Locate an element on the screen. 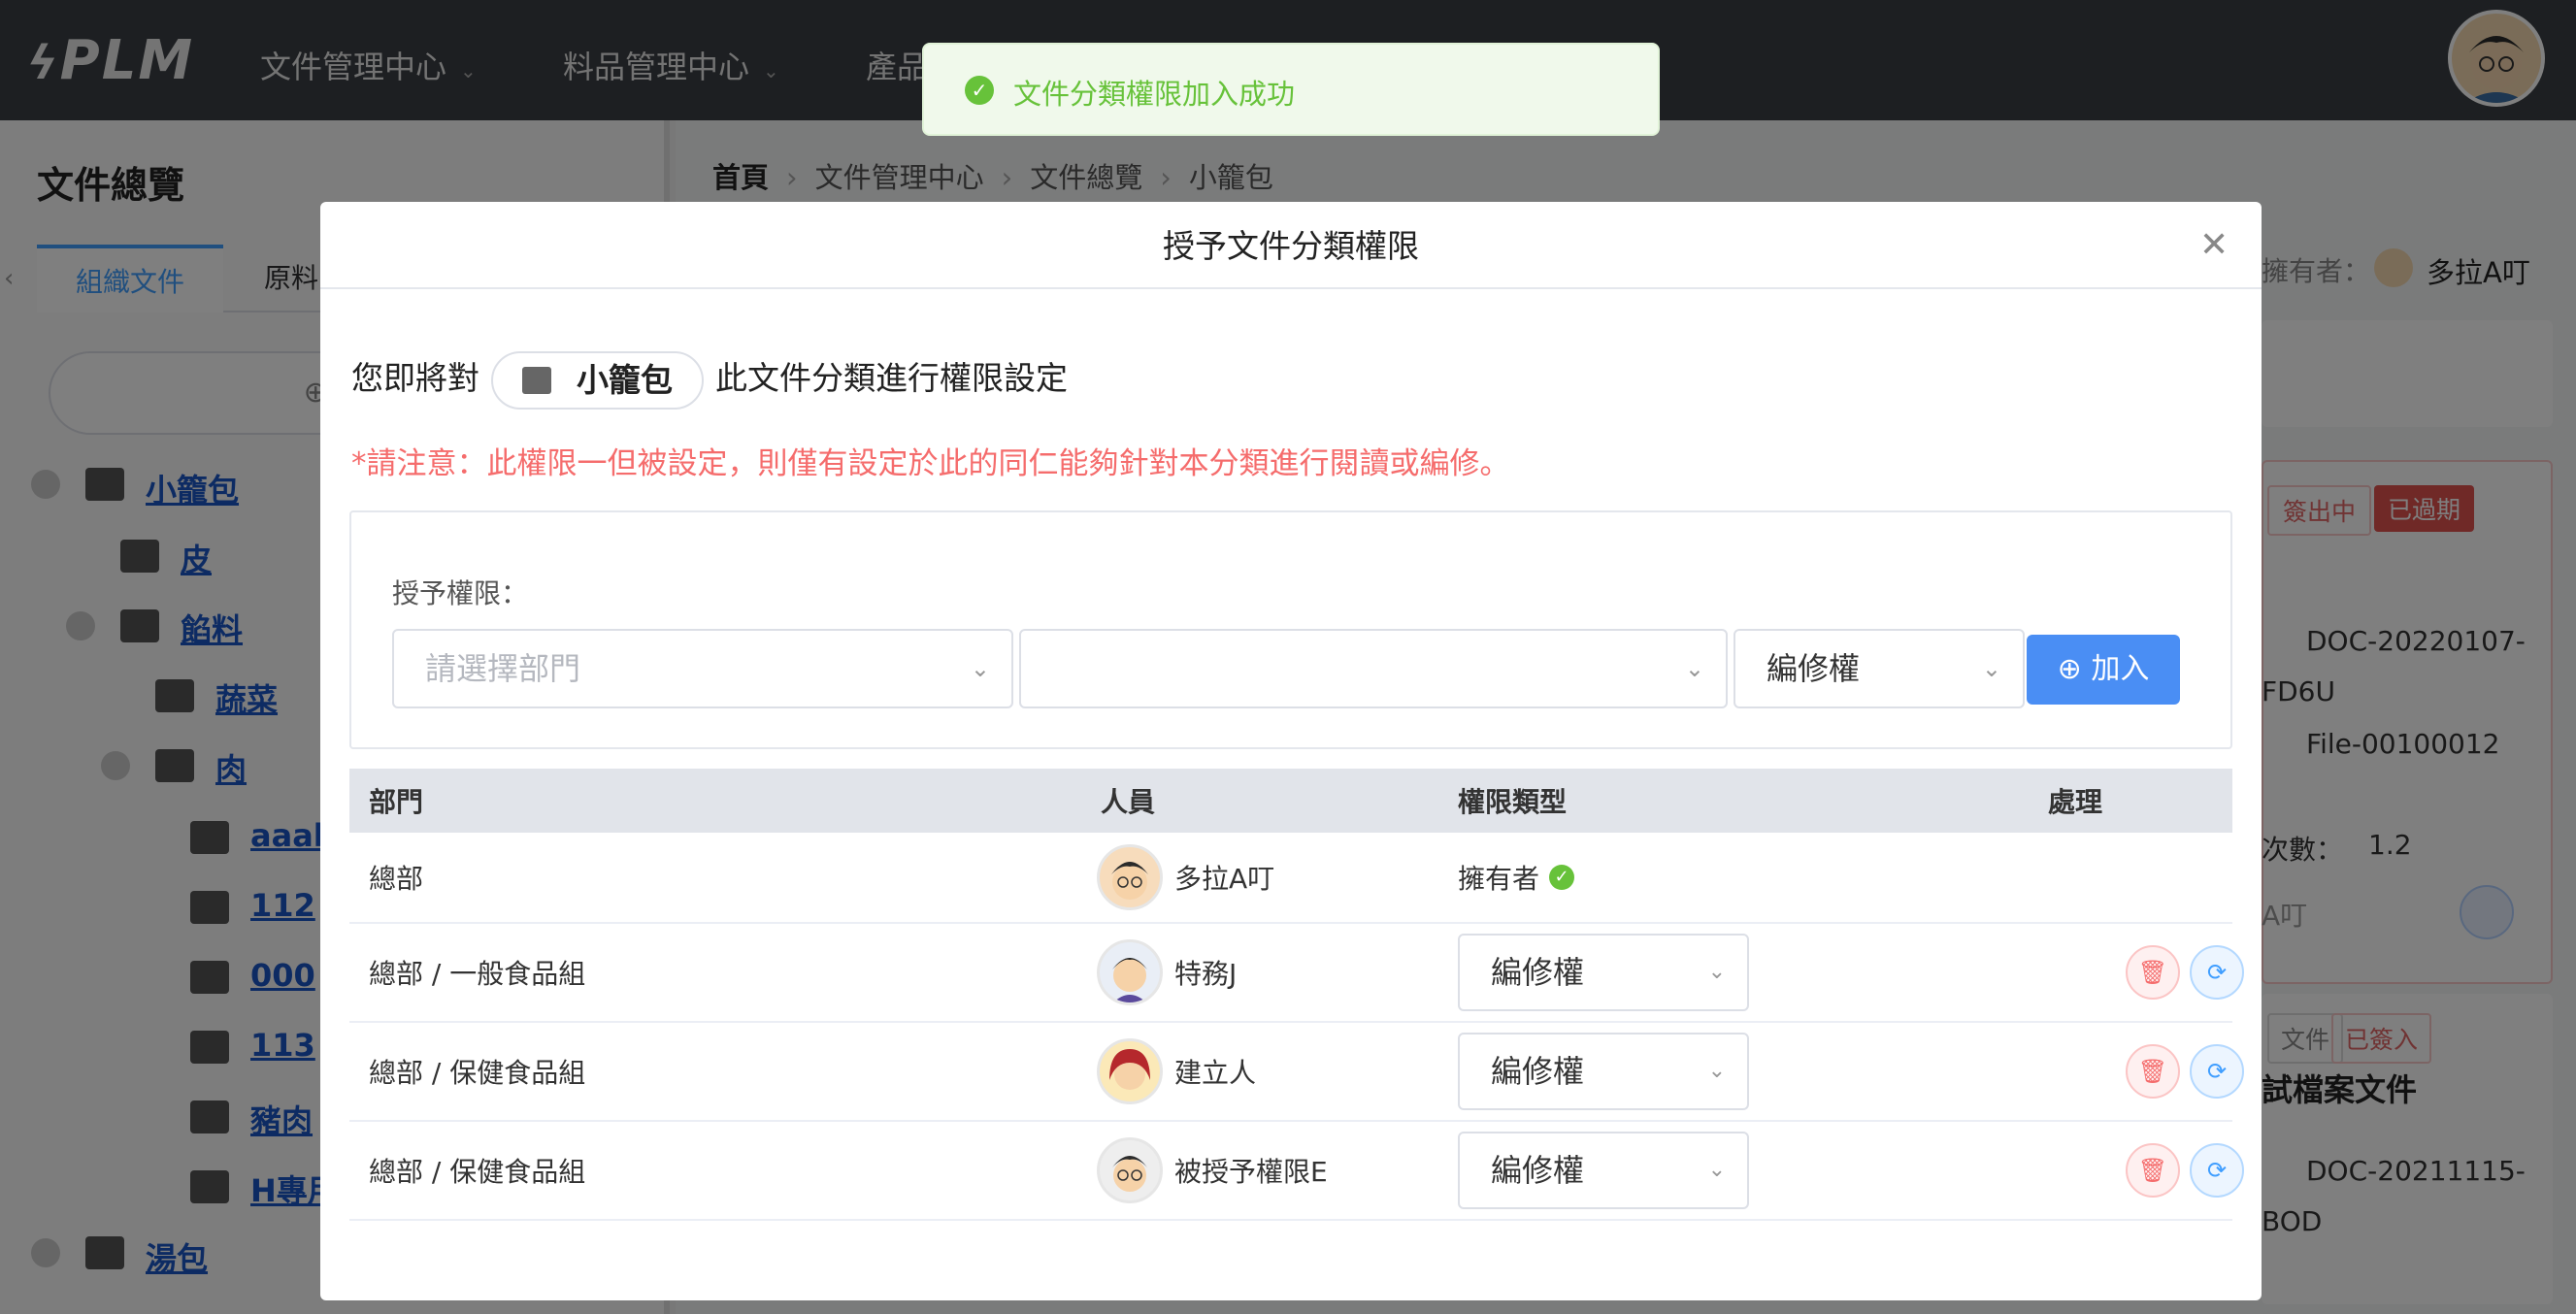 The image size is (2576, 1314). dialog-intro: 您即將對 小籠包 此文件分類進行權限設定 is located at coordinates (709, 379).